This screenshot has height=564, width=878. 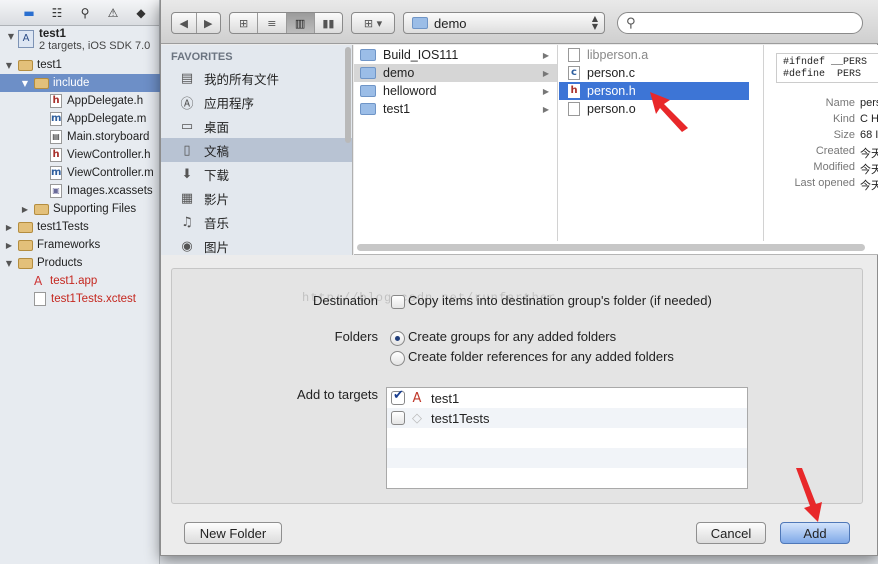 I want to click on tree-item: m ViewController.m, so click(x=77, y=173).